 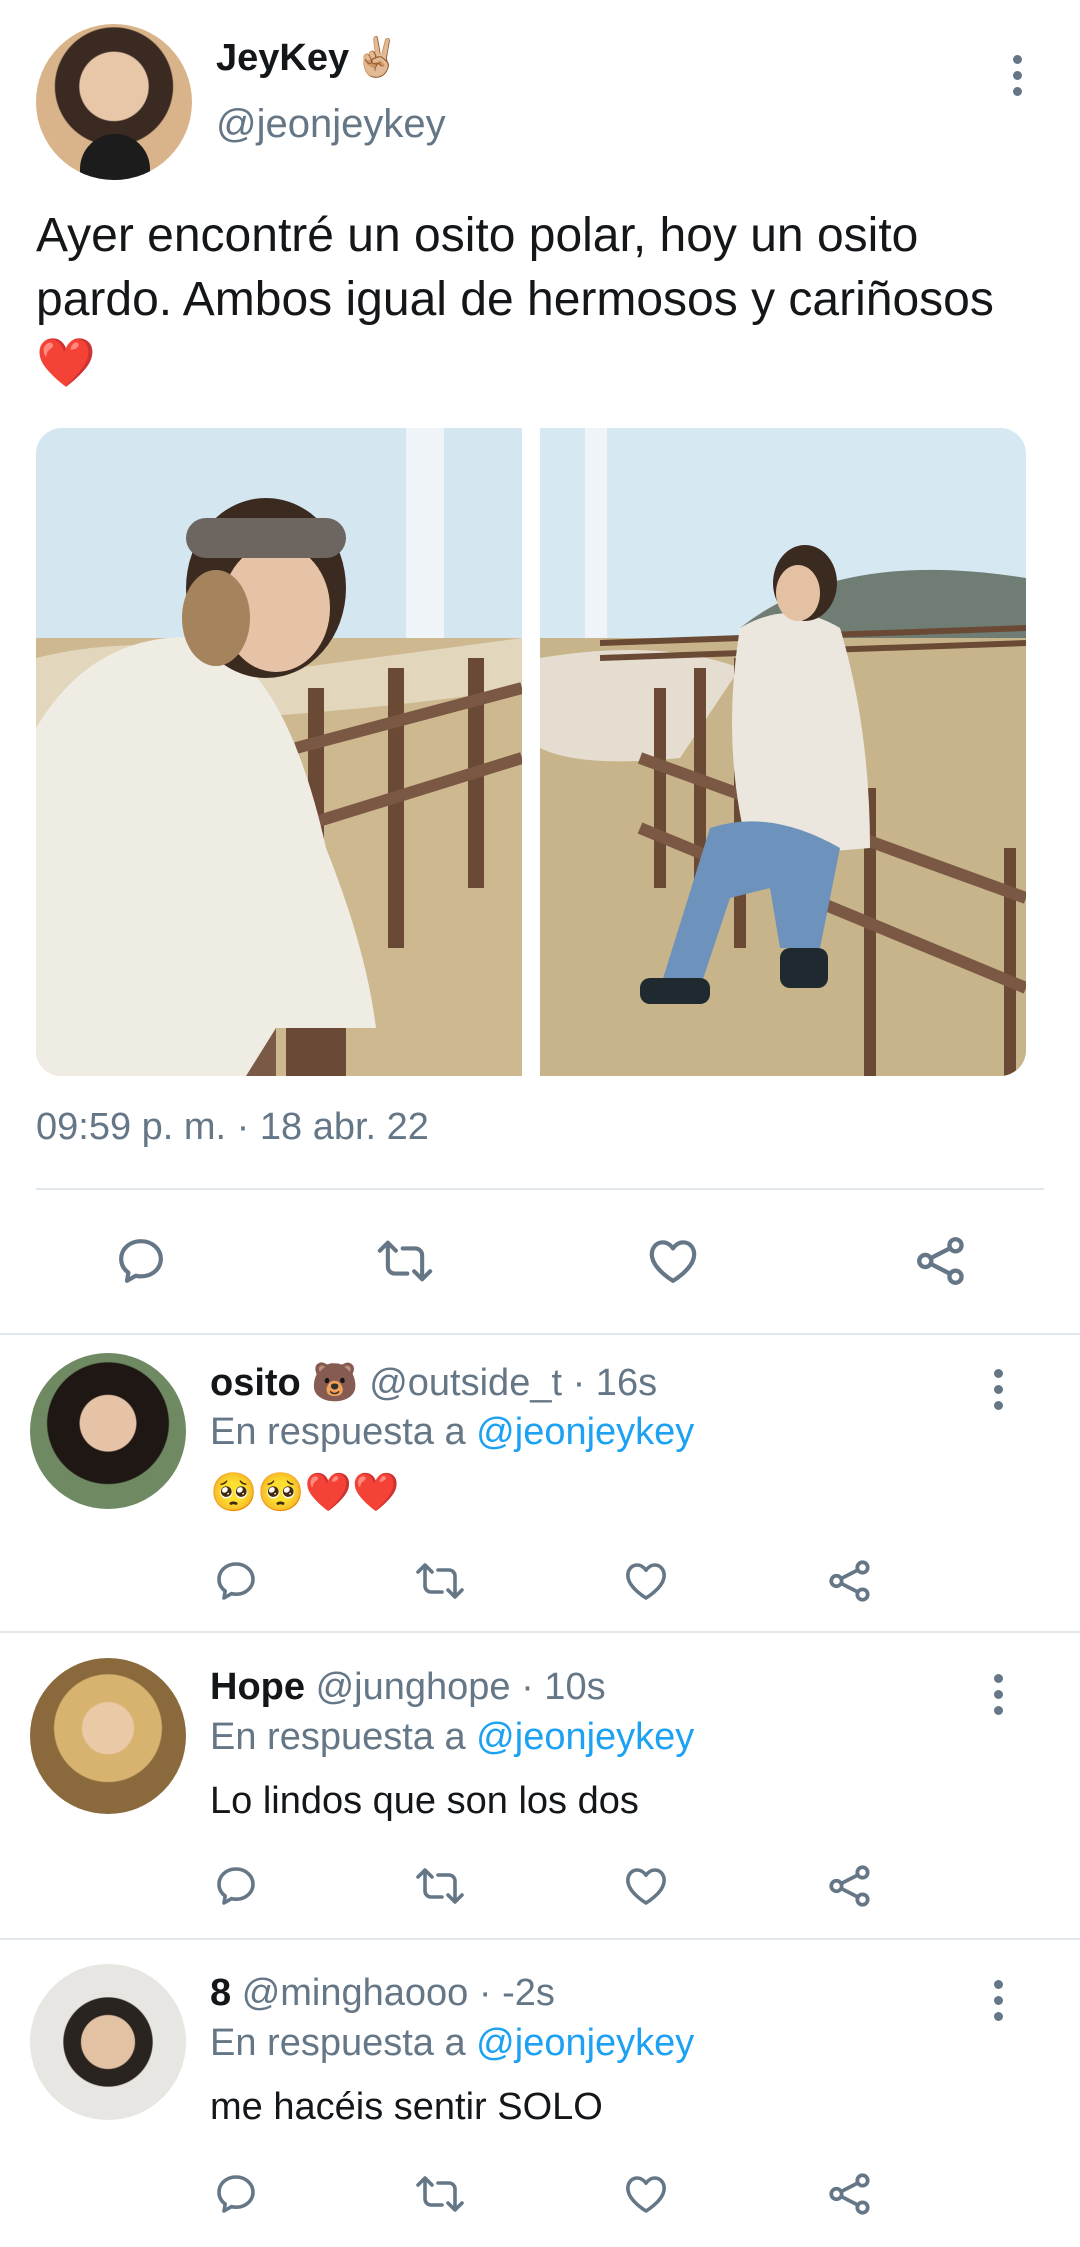 I want to click on reply-author-name: Hope, so click(x=257, y=1687).